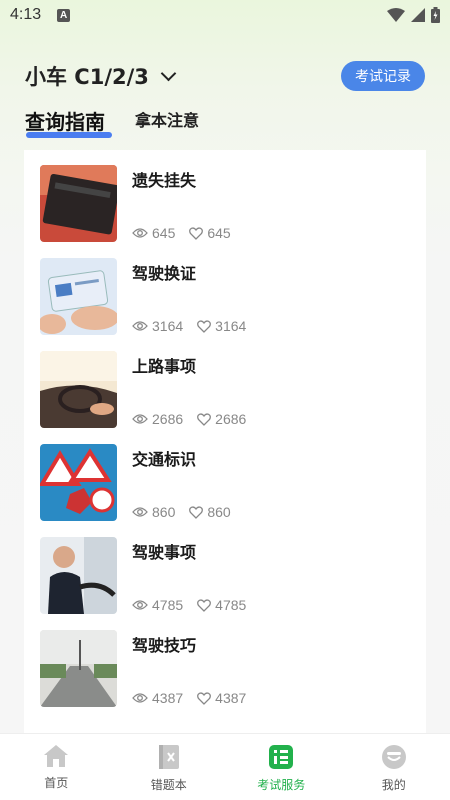  What do you see at coordinates (225, 15) in the screenshot?
I see `status-bar: 4:13 A` at bounding box center [225, 15].